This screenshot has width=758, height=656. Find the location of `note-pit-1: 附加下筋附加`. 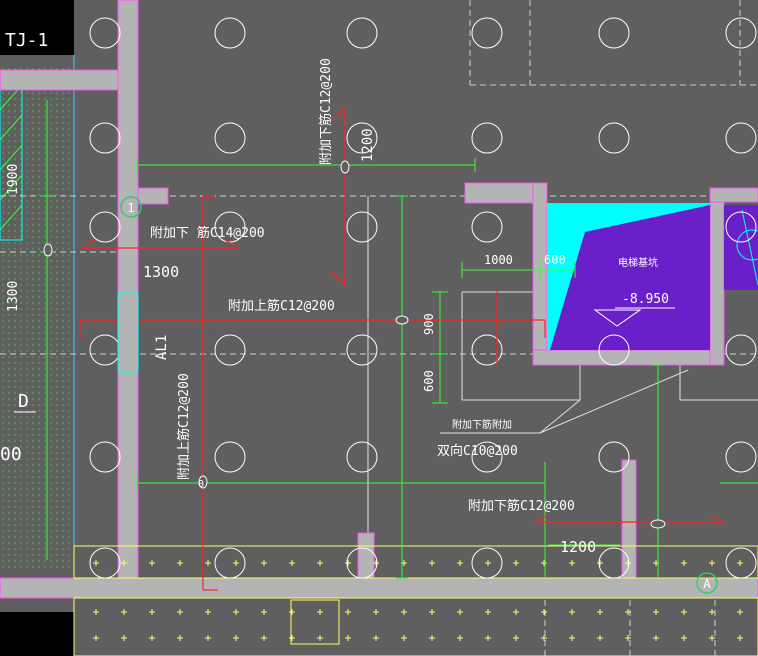

note-pit-1: 附加下筋附加 is located at coordinates (482, 424).